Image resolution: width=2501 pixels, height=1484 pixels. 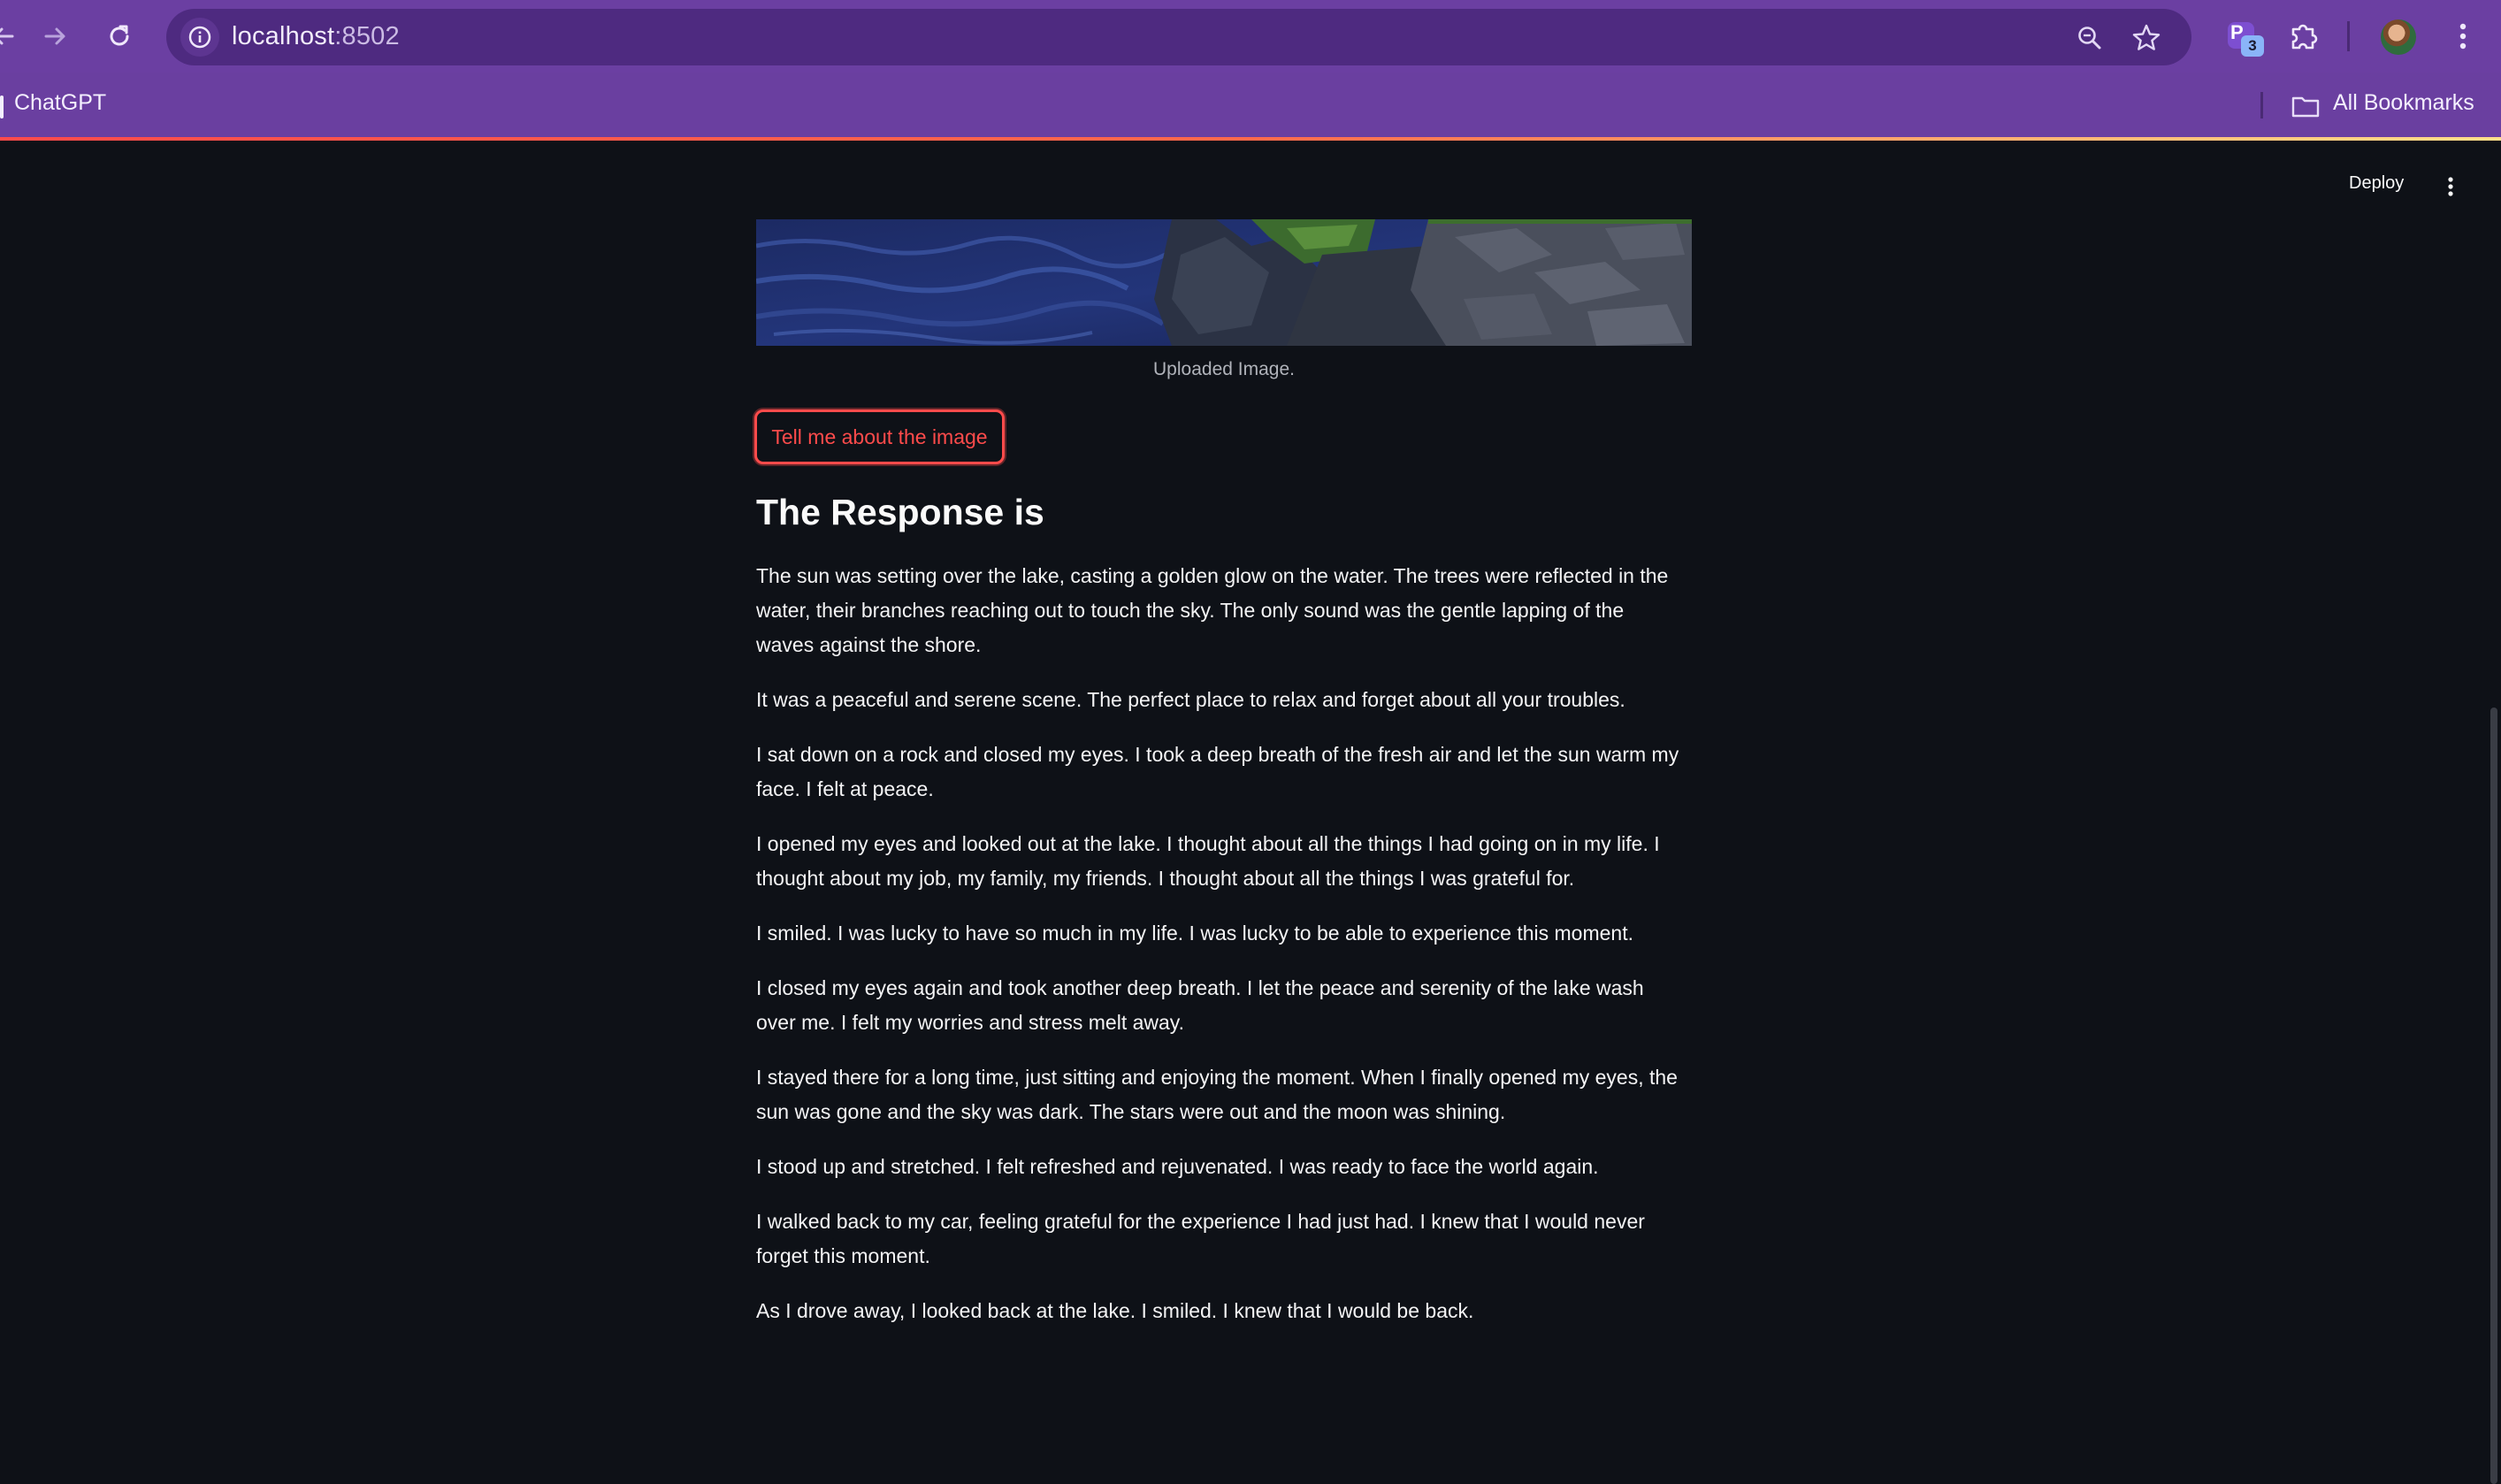 What do you see at coordinates (2493, 1096) in the screenshot?
I see `scrollbar` at bounding box center [2493, 1096].